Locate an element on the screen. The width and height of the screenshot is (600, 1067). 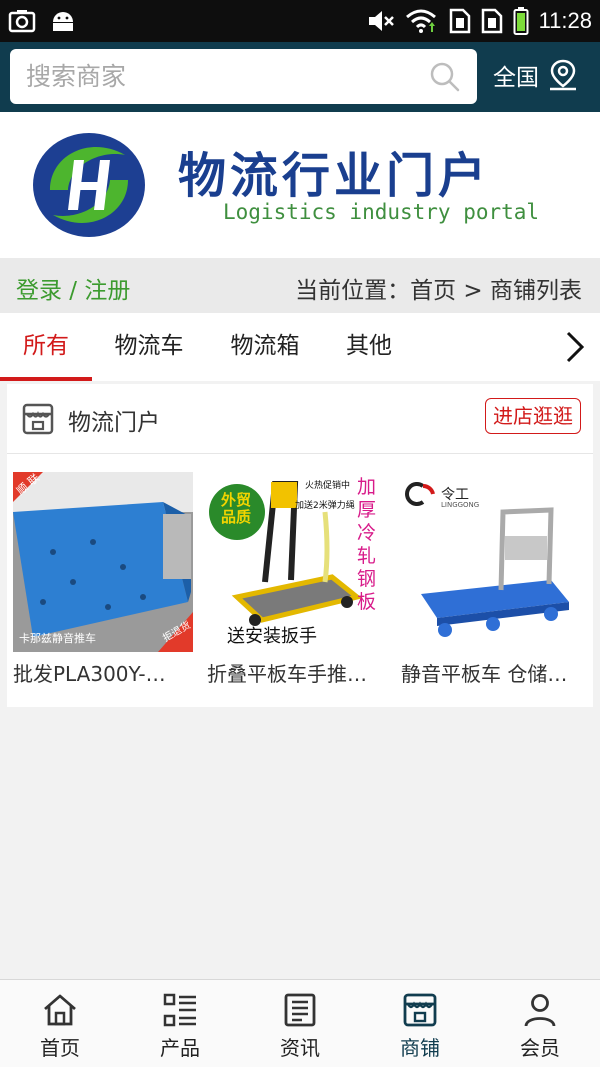
nav-member: 会员 is located at coordinates (540, 1023).